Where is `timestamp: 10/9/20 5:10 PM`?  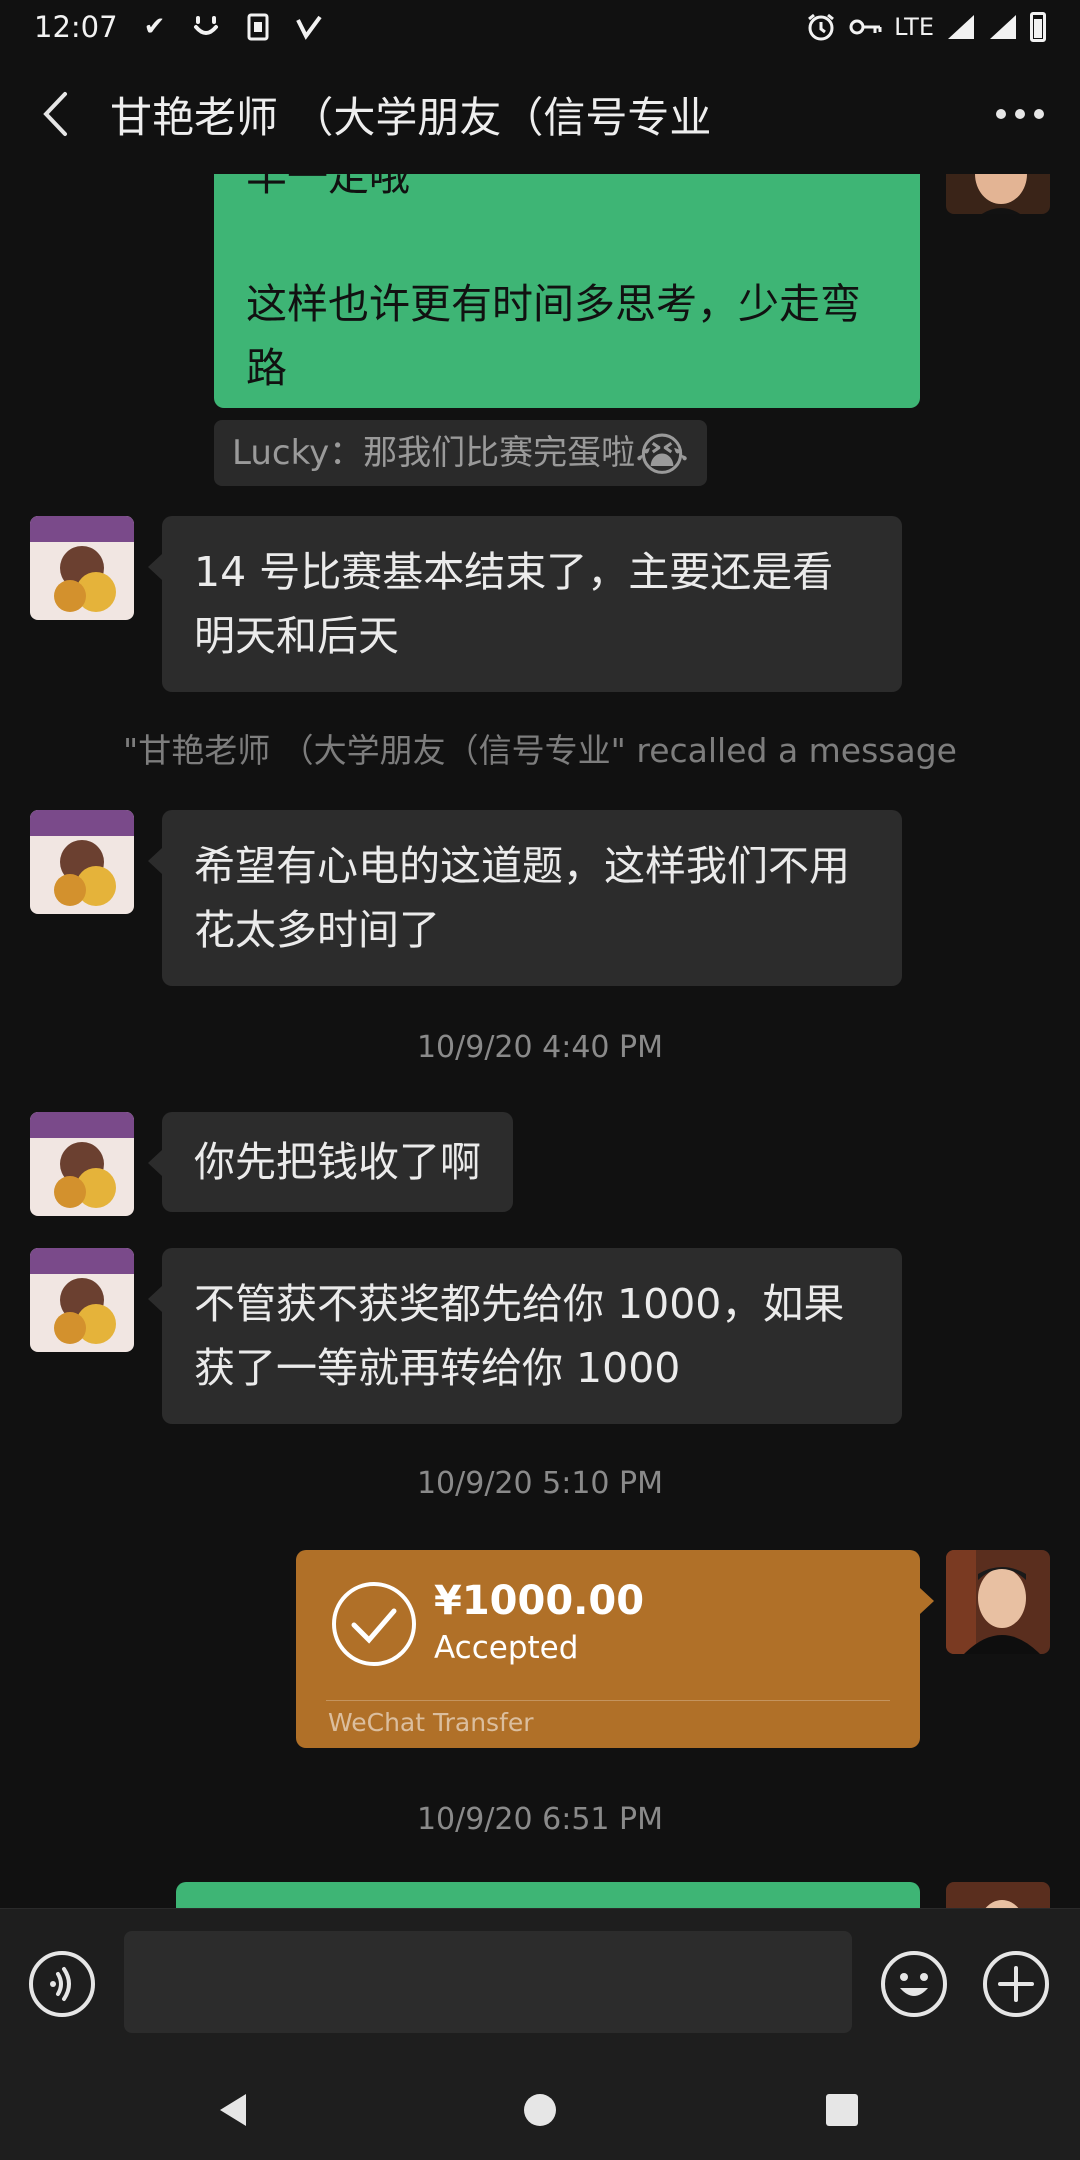
timestamp: 10/9/20 5:10 PM is located at coordinates (540, 1483).